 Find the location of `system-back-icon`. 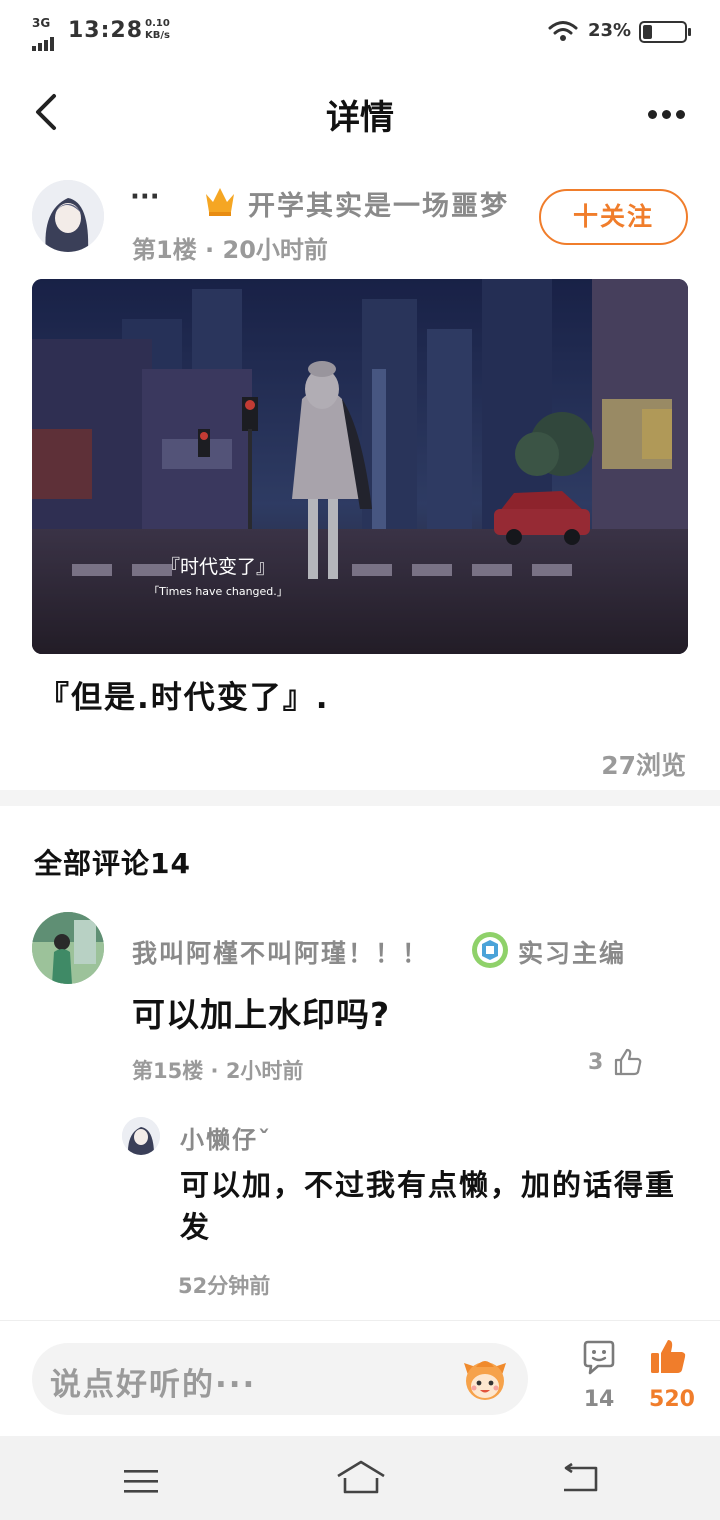

system-back-icon is located at coordinates (580, 1478).